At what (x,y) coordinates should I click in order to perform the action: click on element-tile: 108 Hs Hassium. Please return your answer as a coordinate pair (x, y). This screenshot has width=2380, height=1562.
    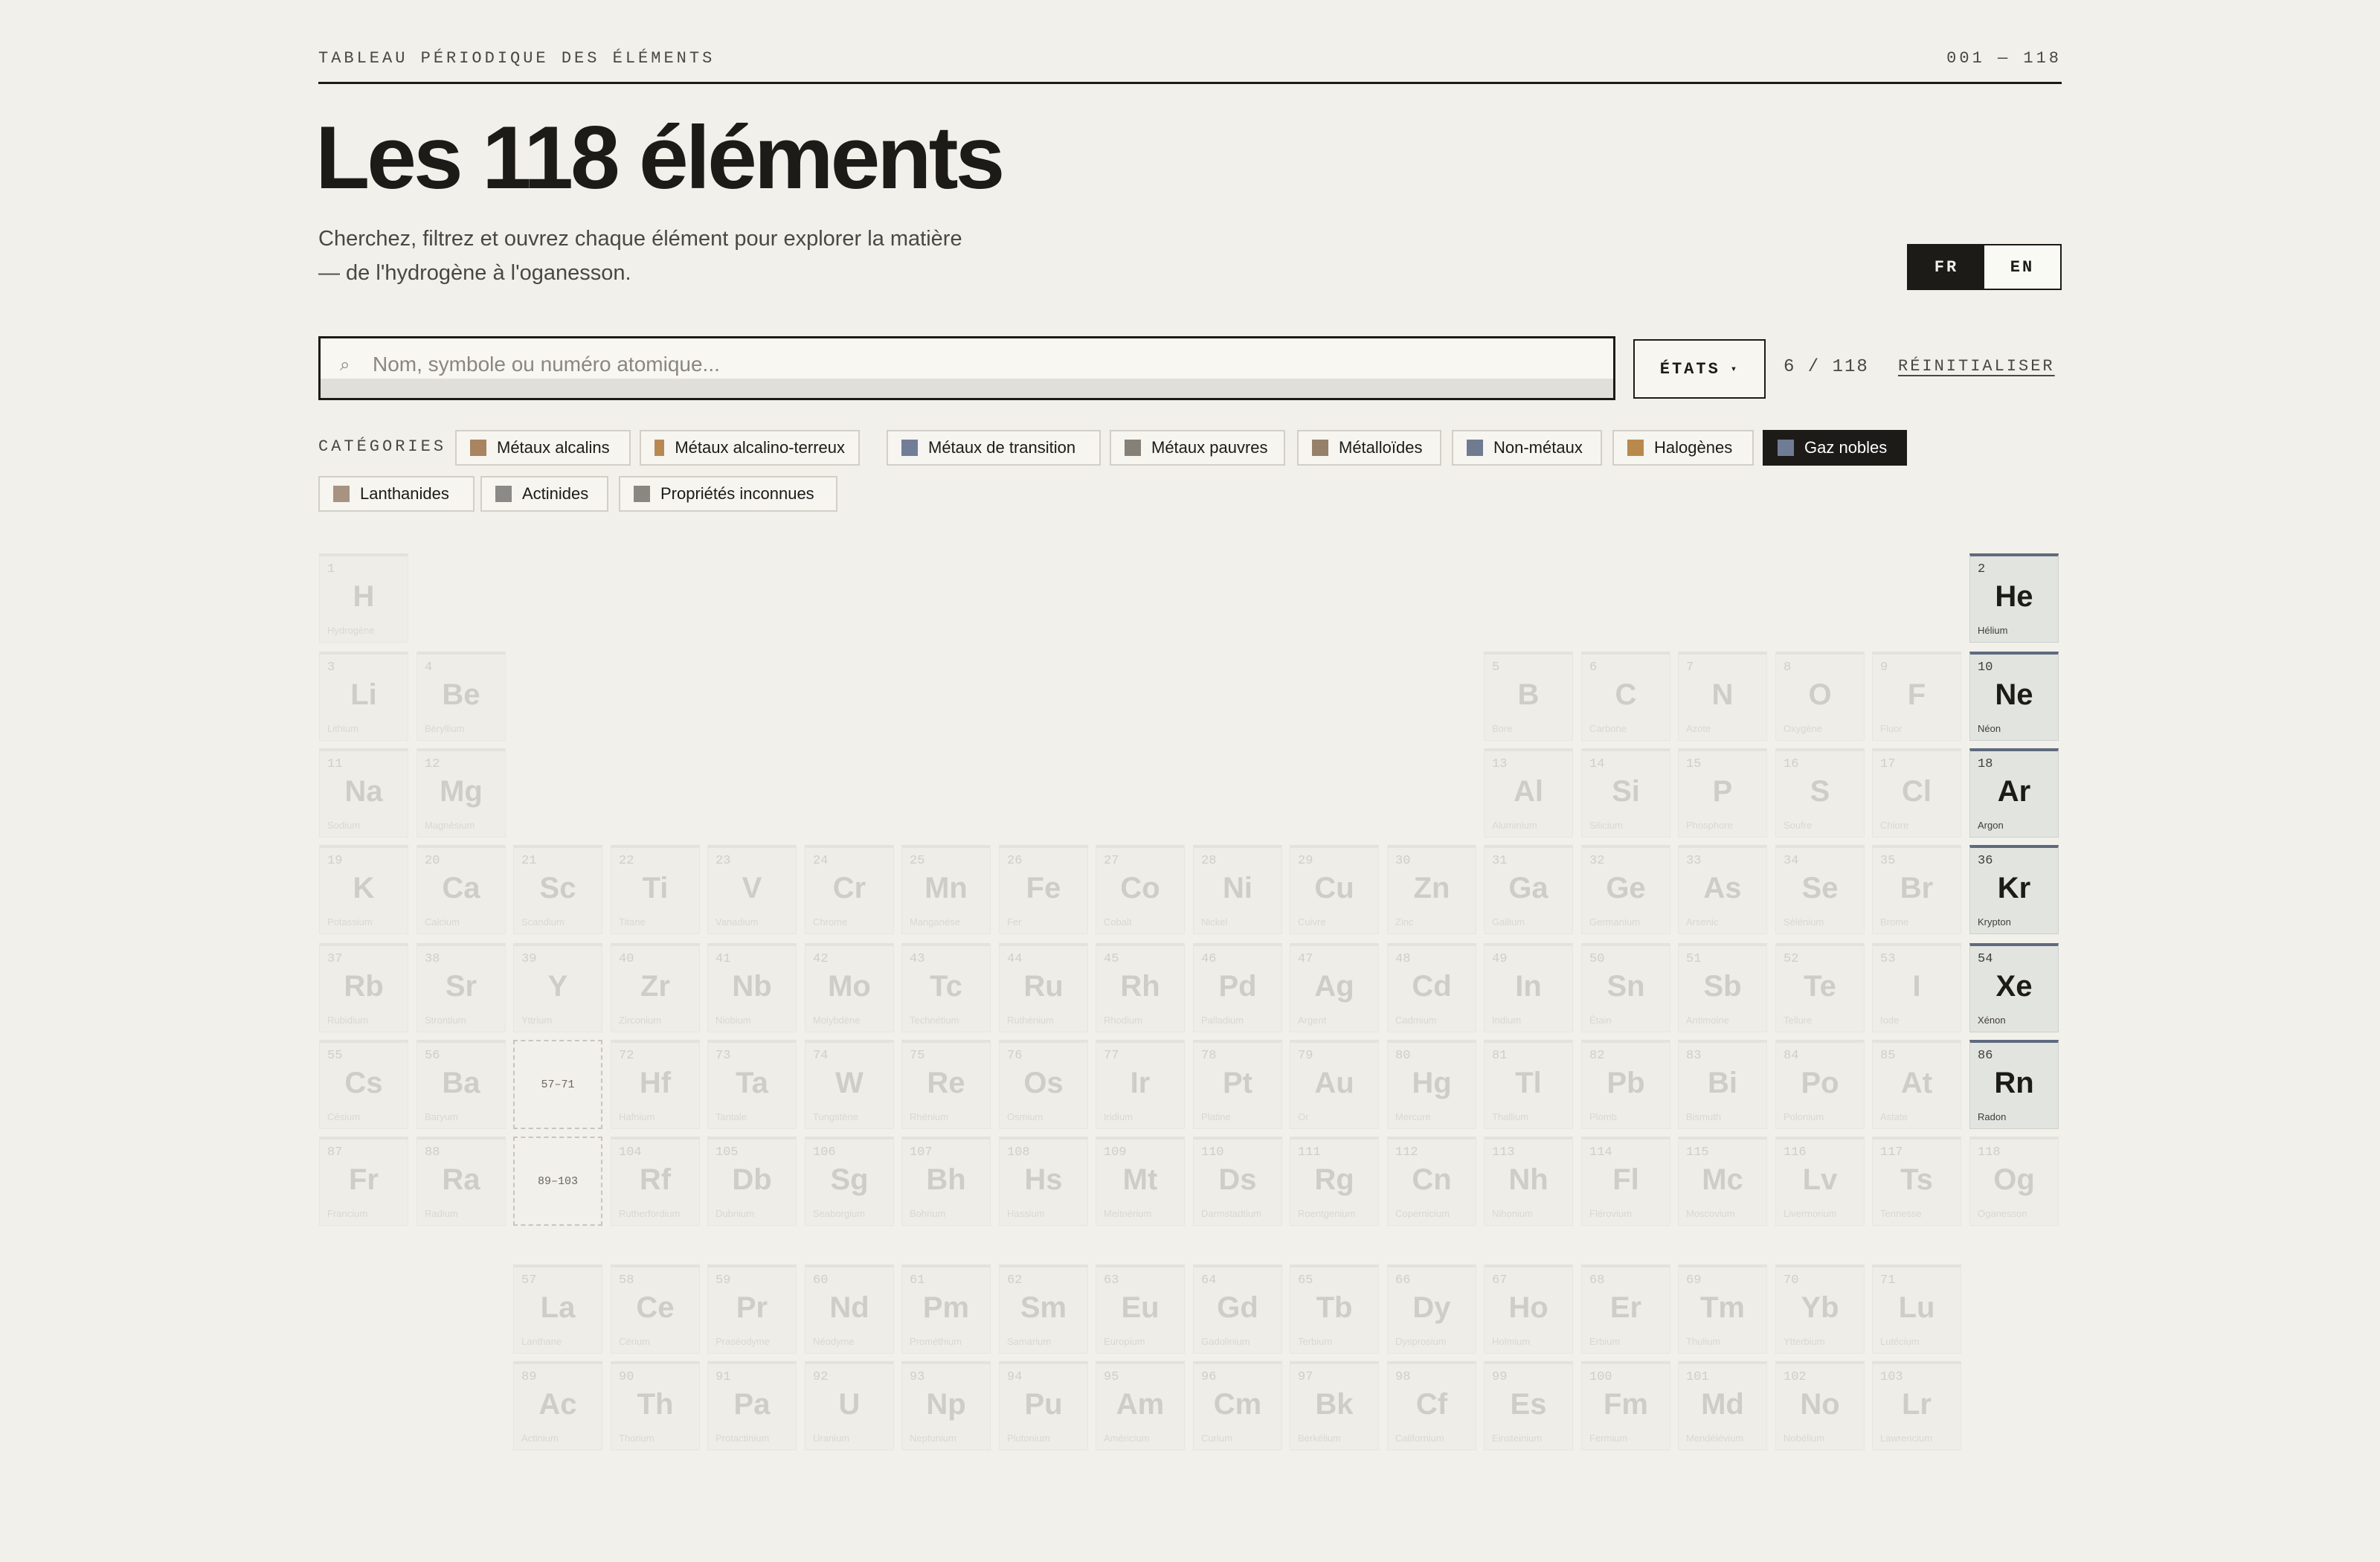
    Looking at the image, I should click on (1043, 1181).